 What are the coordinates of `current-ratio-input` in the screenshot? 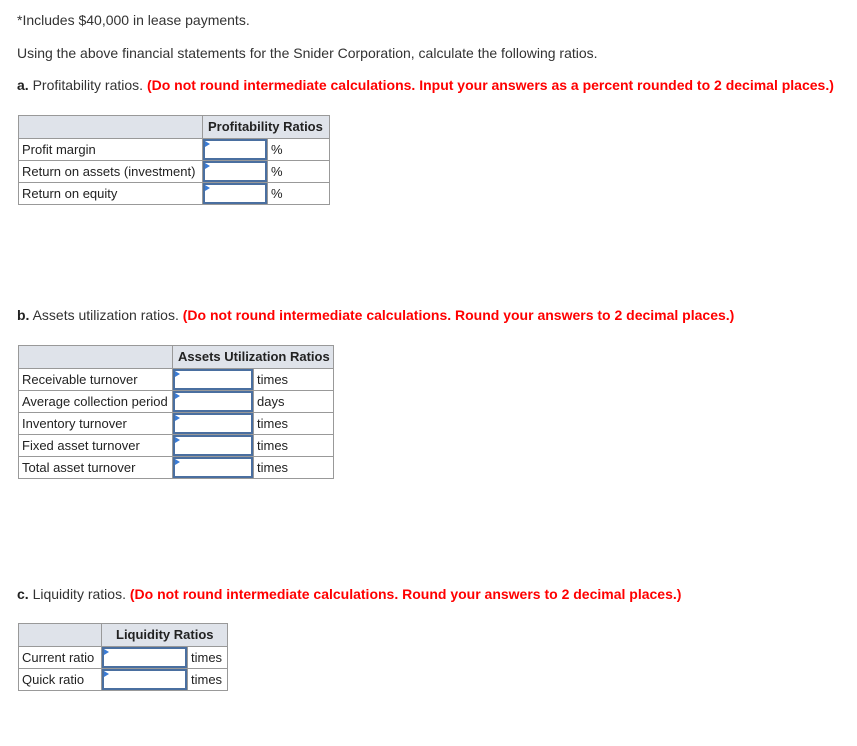 It's located at (144, 657).